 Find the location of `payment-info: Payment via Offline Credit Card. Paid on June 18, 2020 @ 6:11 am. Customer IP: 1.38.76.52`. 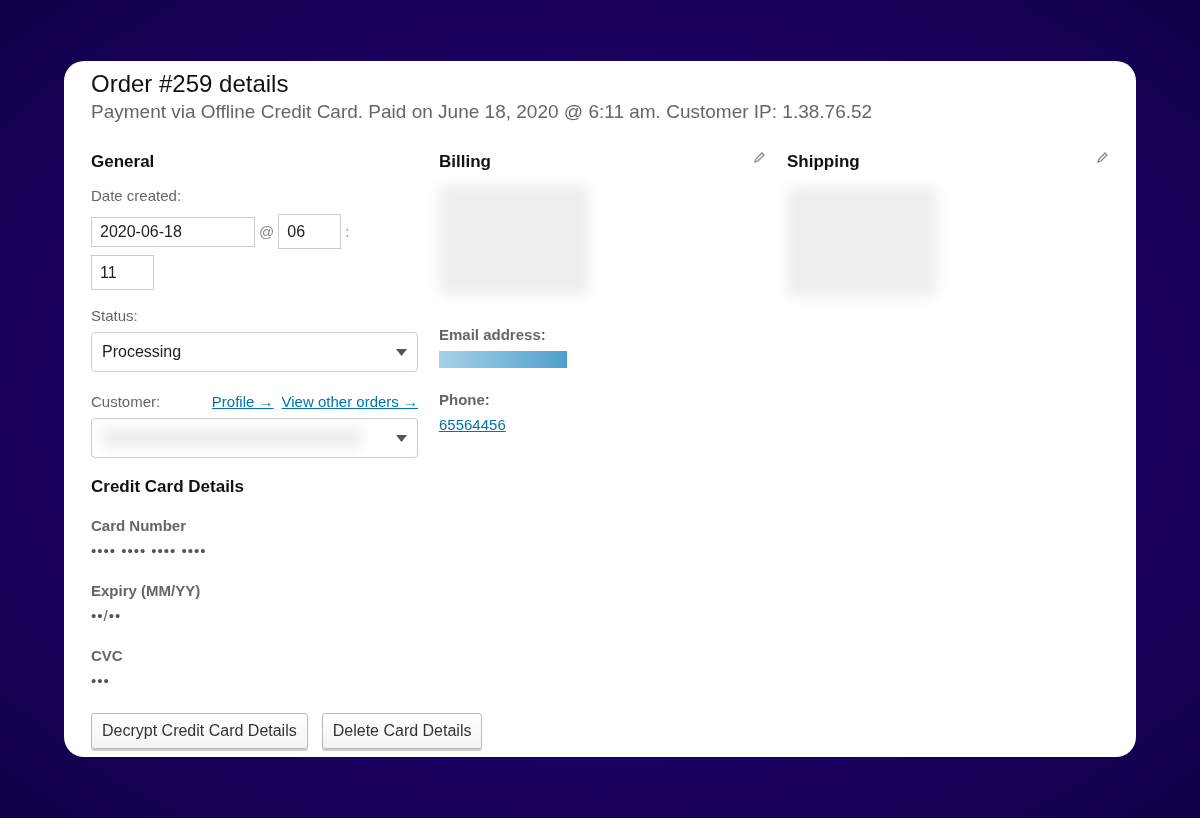

payment-info: Payment via Offline Credit Card. Paid on June 18, 2020 @ 6:11 am. Customer IP: 1.38.76.52 is located at coordinates (482, 112).